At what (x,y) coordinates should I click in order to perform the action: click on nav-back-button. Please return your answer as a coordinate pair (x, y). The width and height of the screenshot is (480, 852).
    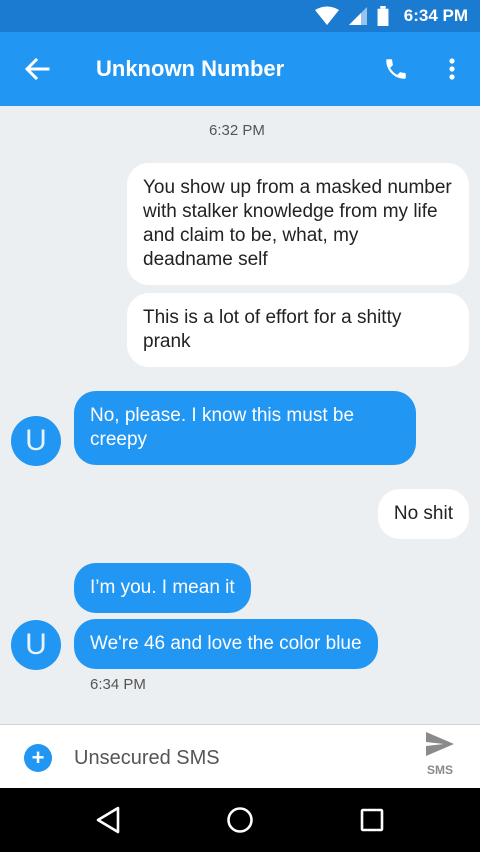
    Looking at the image, I should click on (108, 820).